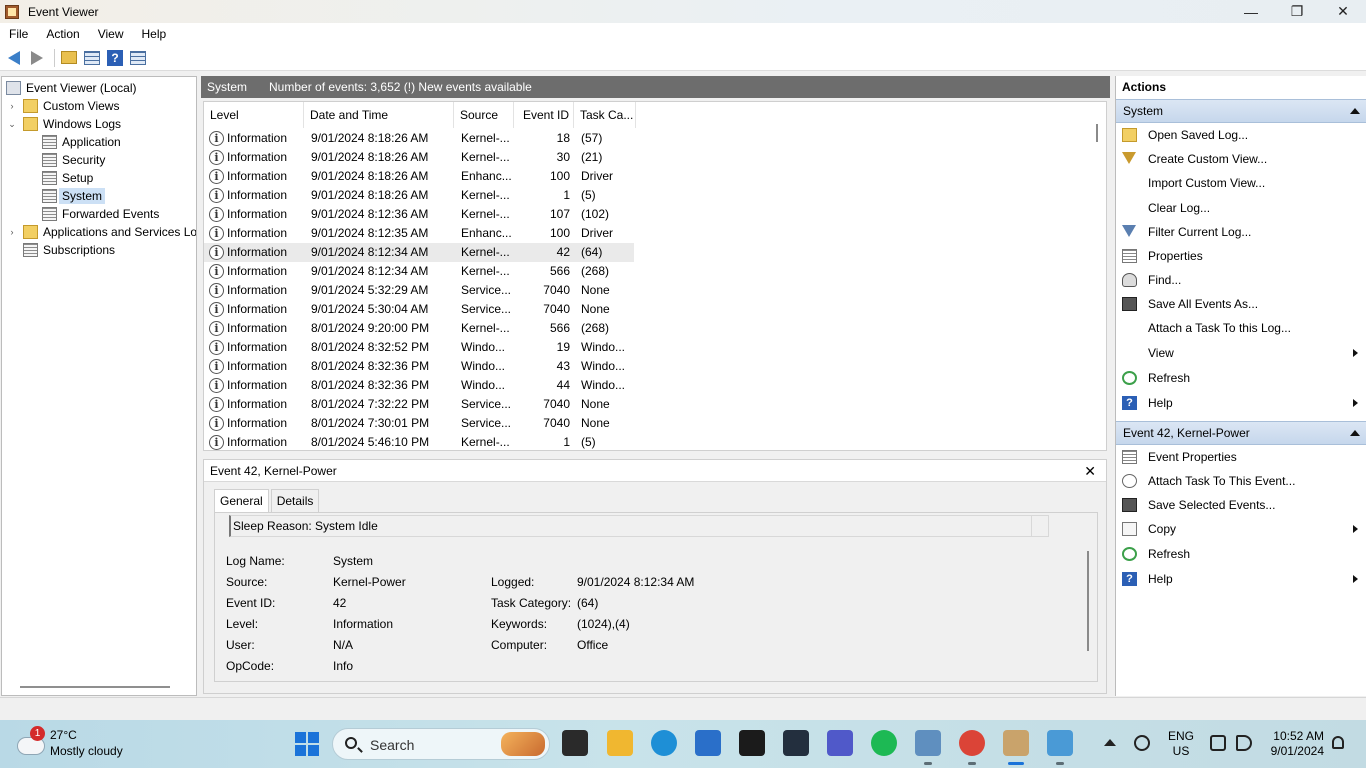 The height and width of the screenshot is (768, 1366). Describe the element at coordinates (484, 115) in the screenshot. I see `column-source: Source` at that location.